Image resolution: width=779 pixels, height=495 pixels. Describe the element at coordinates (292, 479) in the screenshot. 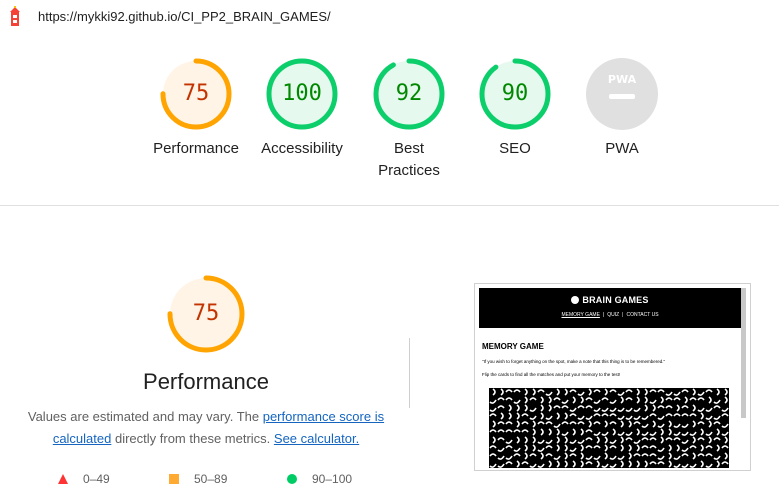

I see `circle-icon` at that location.